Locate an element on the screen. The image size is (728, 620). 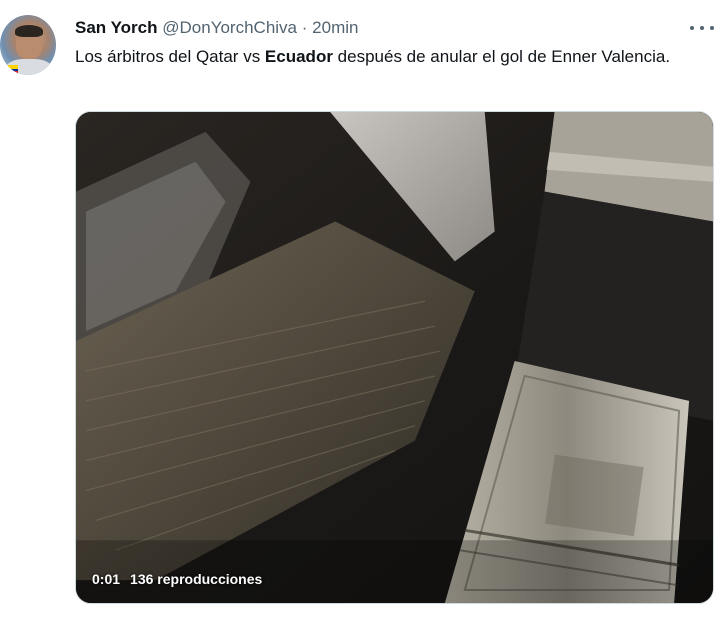
display-name: San Yorch is located at coordinates (116, 27).